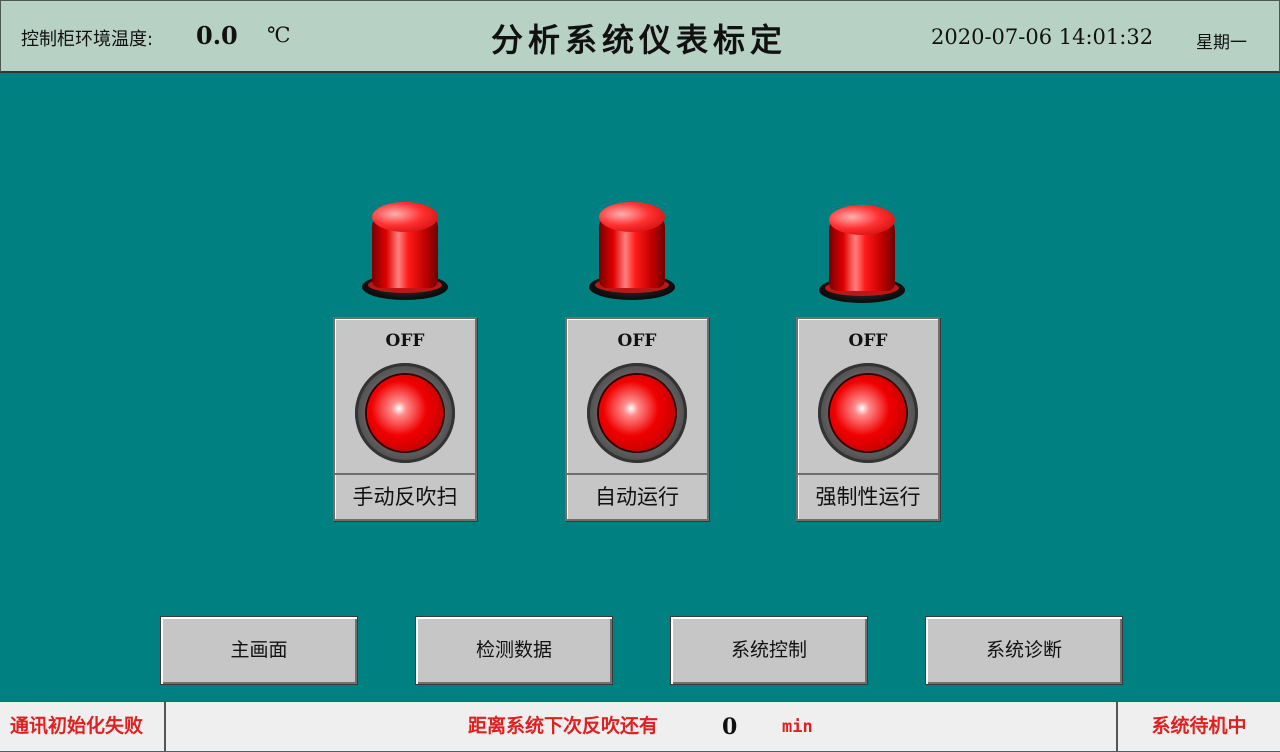  Describe the element at coordinates (862, 253) in the screenshot. I see `forced-run-beacon-icon` at that location.